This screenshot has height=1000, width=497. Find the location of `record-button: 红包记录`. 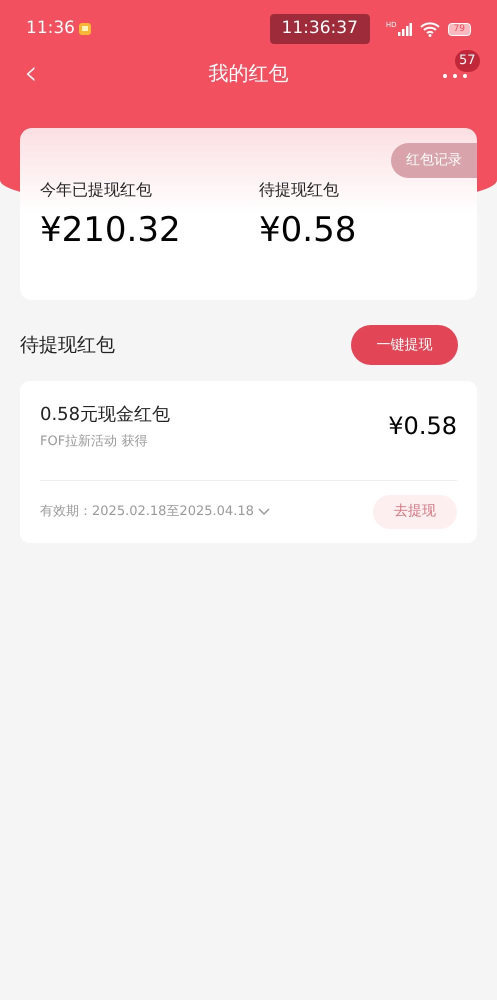

record-button: 红包记录 is located at coordinates (434, 160).